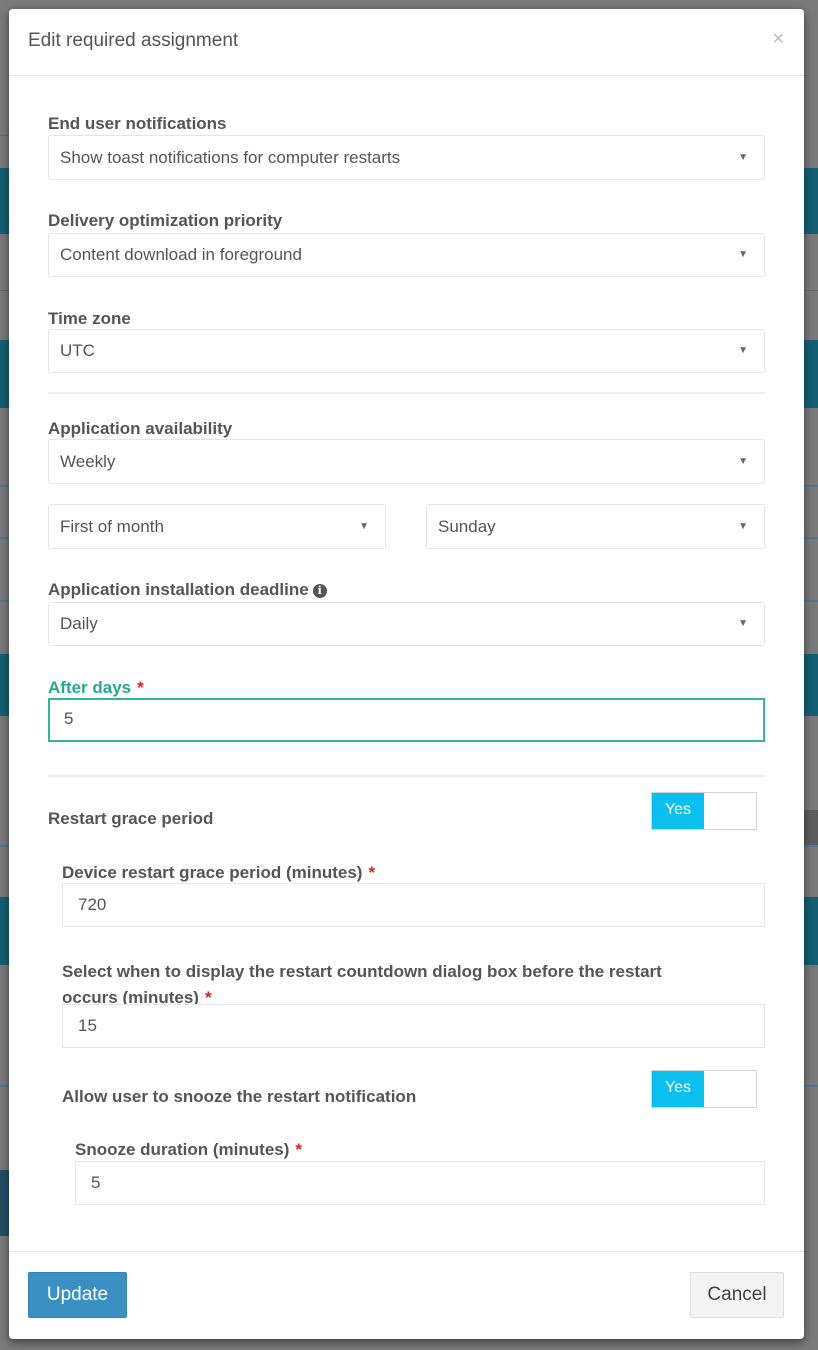  I want to click on select-value: Weekly, so click(88, 461).